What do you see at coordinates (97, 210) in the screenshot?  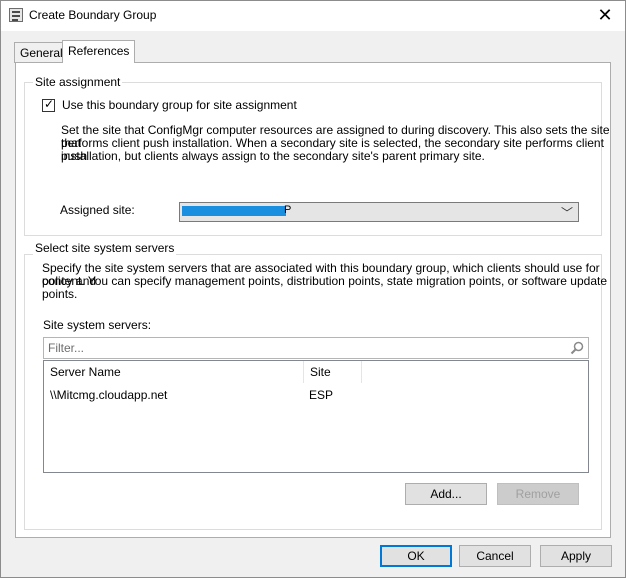 I see `assigned-site-label: Assigned site:` at bounding box center [97, 210].